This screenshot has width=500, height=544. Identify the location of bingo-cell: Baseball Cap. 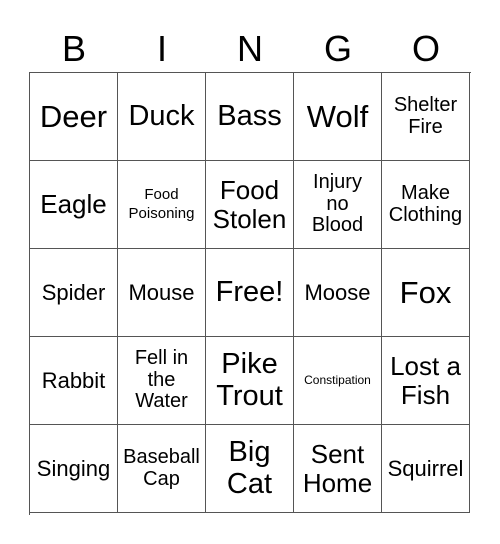
(162, 469).